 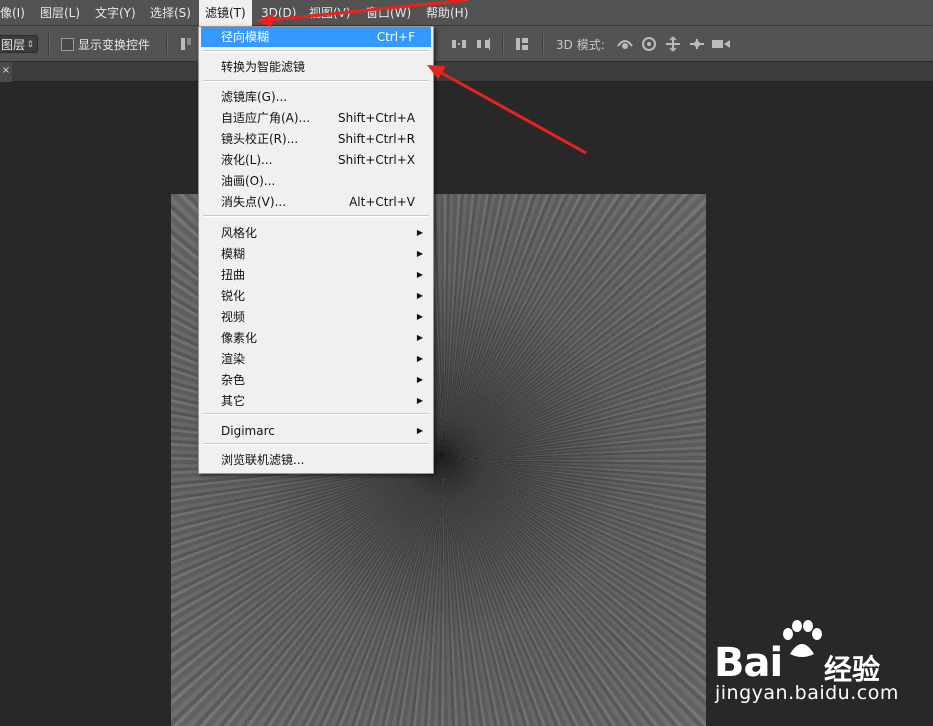 What do you see at coordinates (807, 693) in the screenshot?
I see `watermark-url: jingyan.baidu.com` at bounding box center [807, 693].